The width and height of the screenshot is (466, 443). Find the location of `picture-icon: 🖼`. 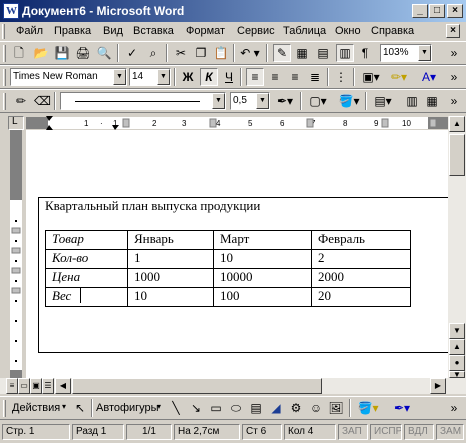

picture-icon: 🖼 is located at coordinates (336, 408).